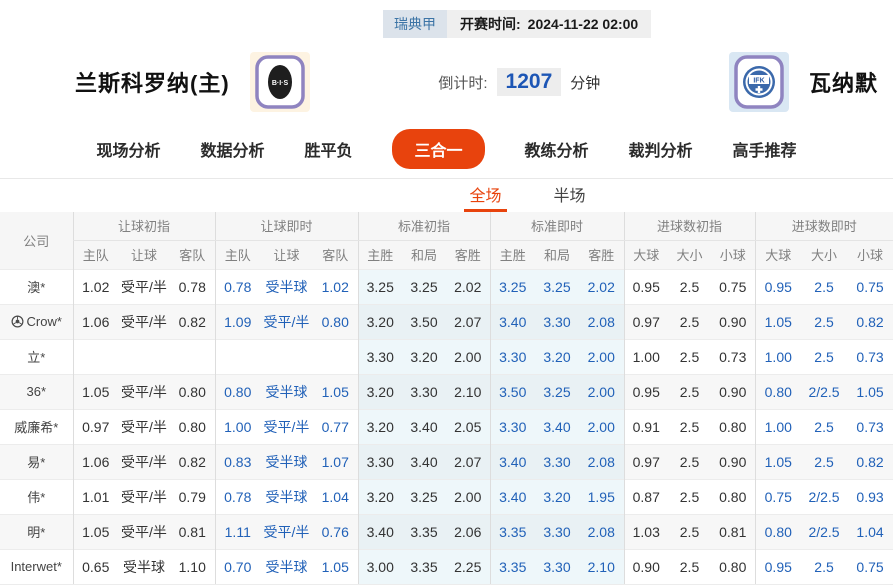 The image size is (893, 587). I want to click on nav-tab-7: 高手推荐, so click(765, 149).